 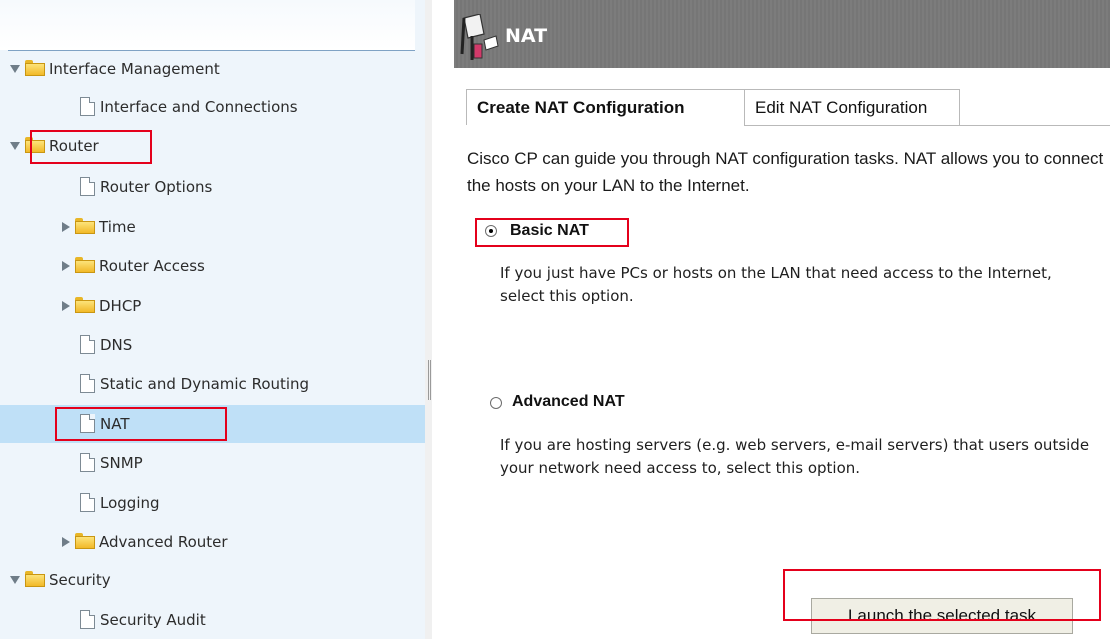 What do you see at coordinates (852, 107) in the screenshot?
I see `tab-edit-nat-configuration: Edit NAT Configuration` at bounding box center [852, 107].